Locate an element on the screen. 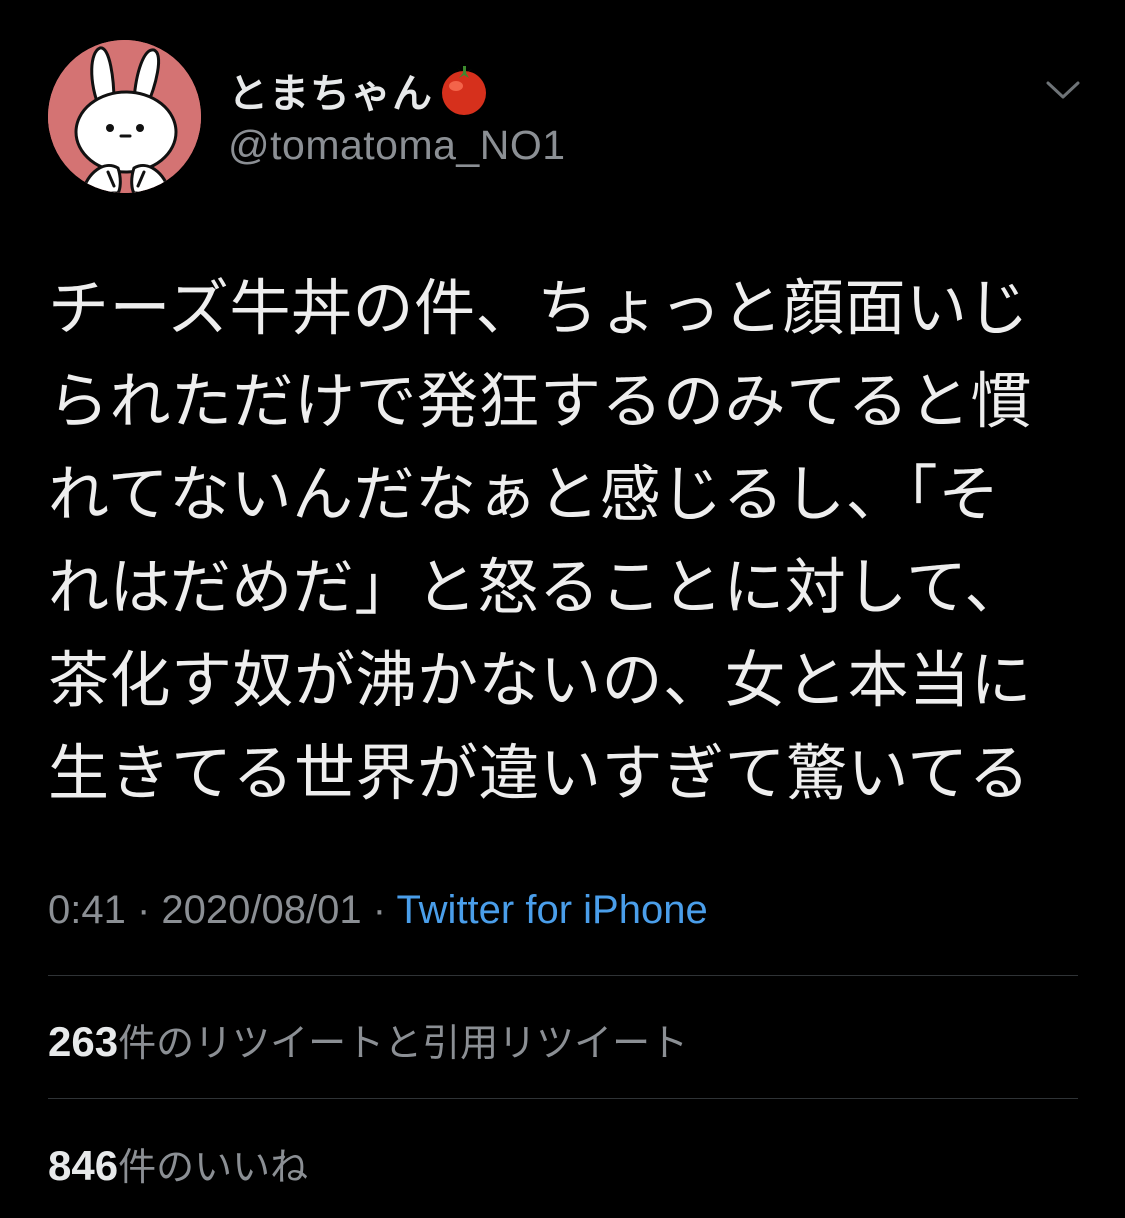 The image size is (1125, 1218). likes-label: 件のいいね is located at coordinates (213, 1167).